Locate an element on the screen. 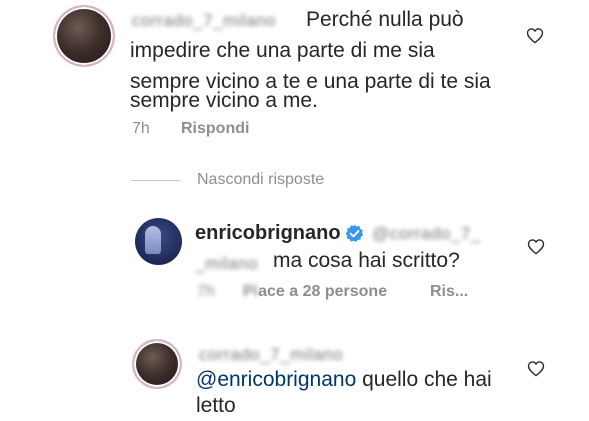  comment-text: impedire che una parte di me sia is located at coordinates (282, 50).